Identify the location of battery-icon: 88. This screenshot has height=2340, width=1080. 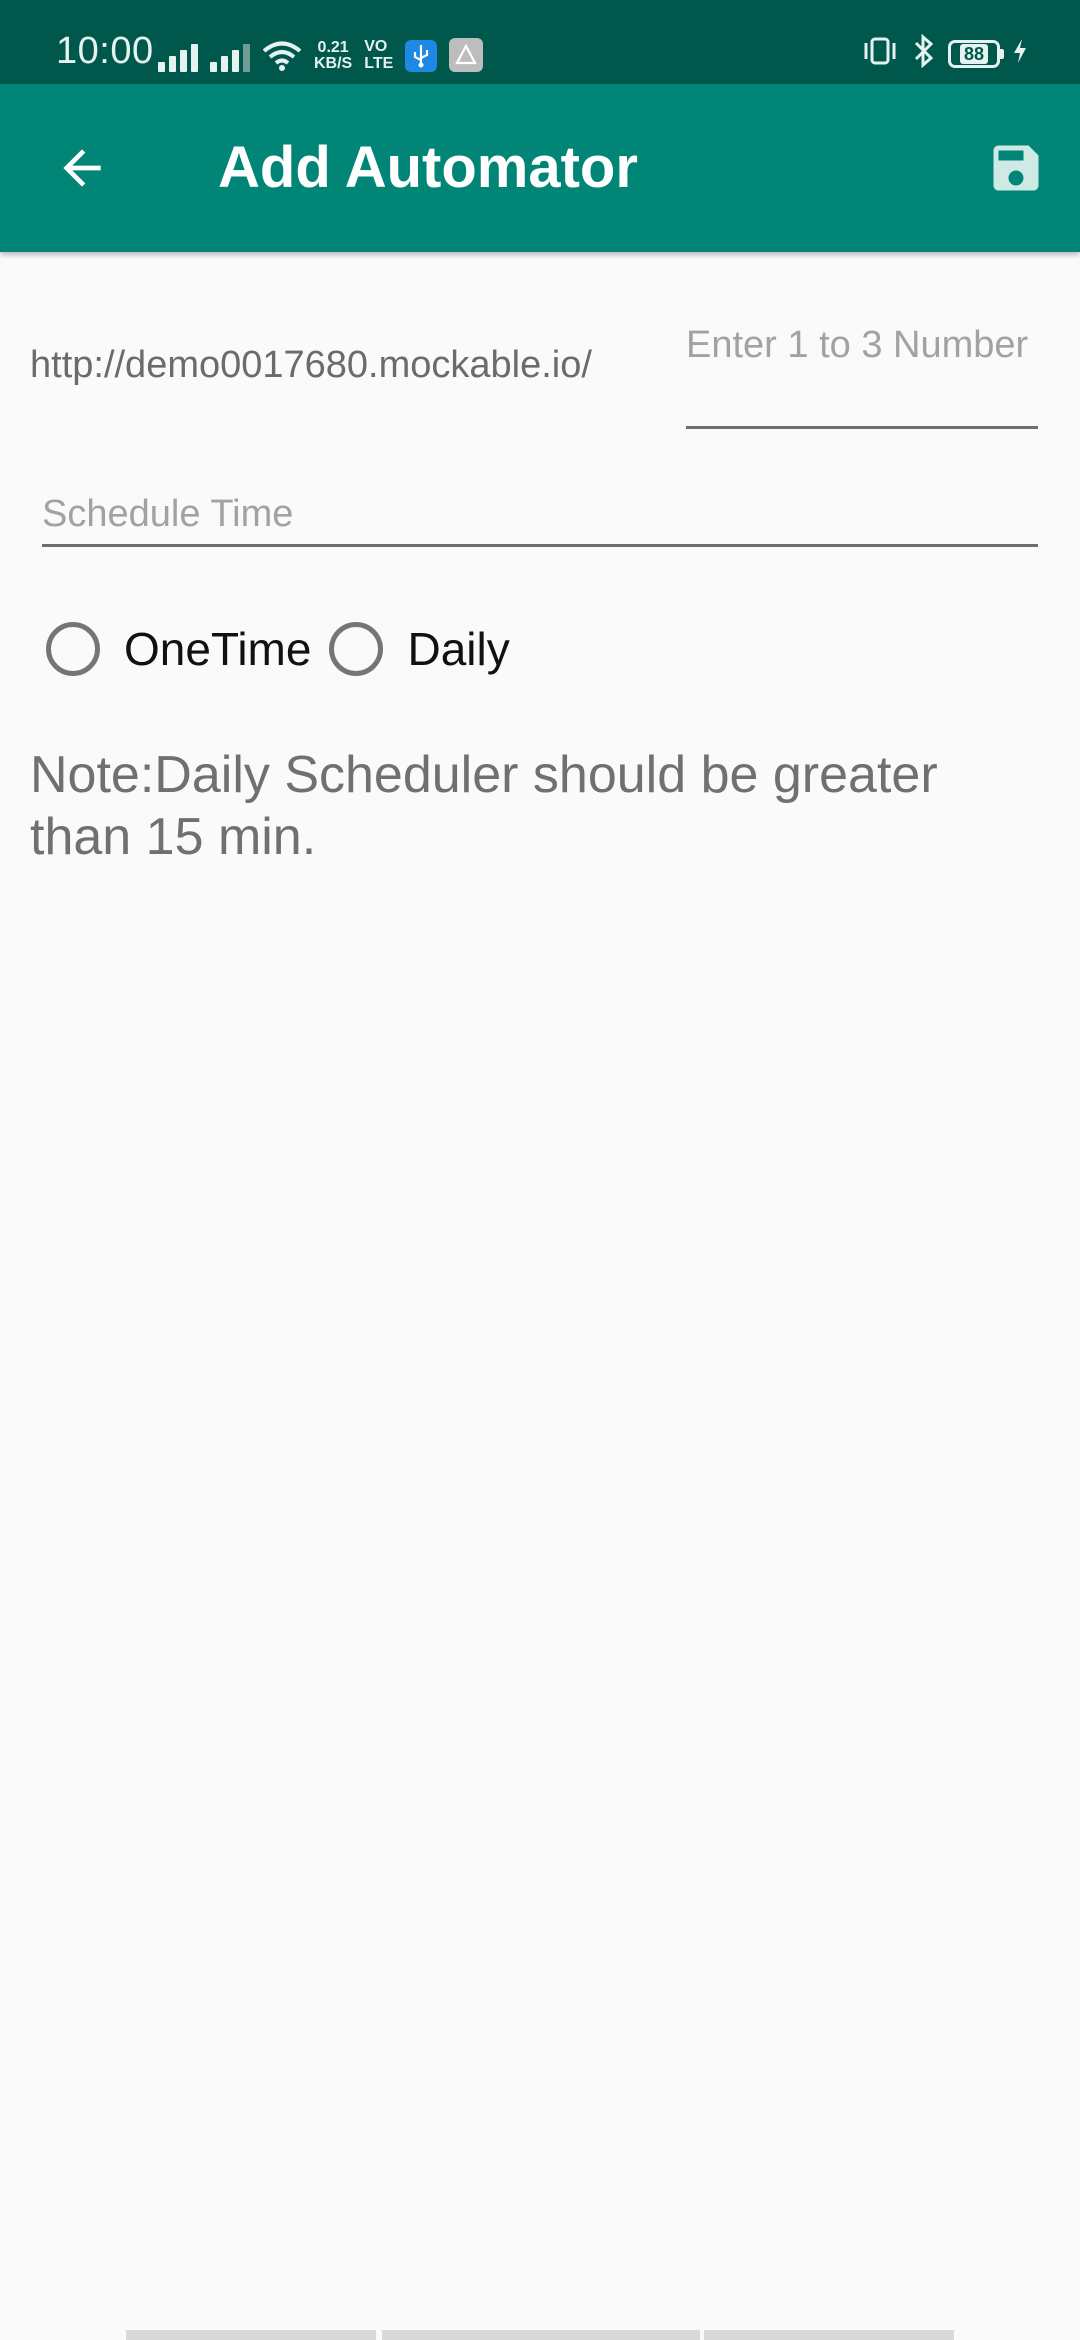
(976, 53).